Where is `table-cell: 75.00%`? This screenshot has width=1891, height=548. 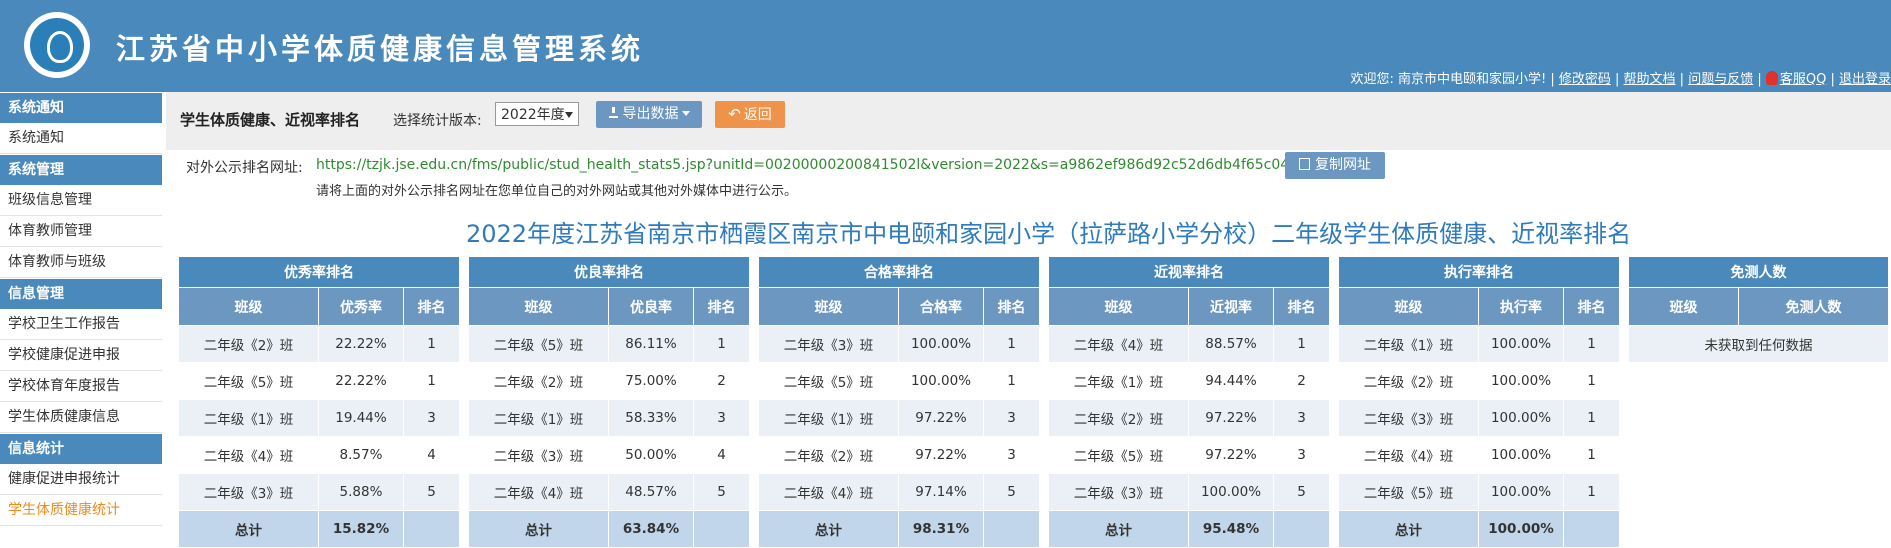 table-cell: 75.00% is located at coordinates (651, 381).